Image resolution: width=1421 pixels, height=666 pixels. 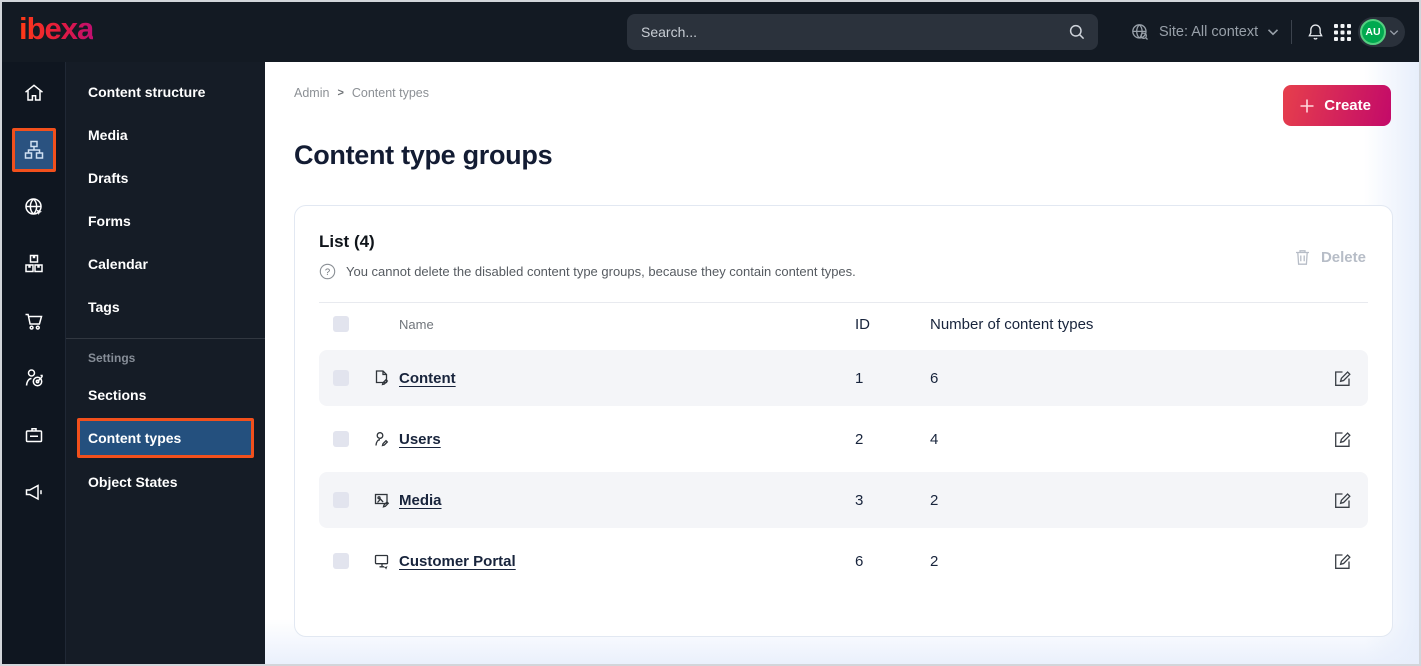 I want to click on rail-item-product-catalog, so click(x=34, y=263).